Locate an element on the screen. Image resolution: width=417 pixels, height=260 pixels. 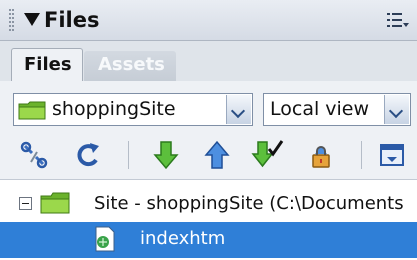
collapse-icon is located at coordinates (25, 203).